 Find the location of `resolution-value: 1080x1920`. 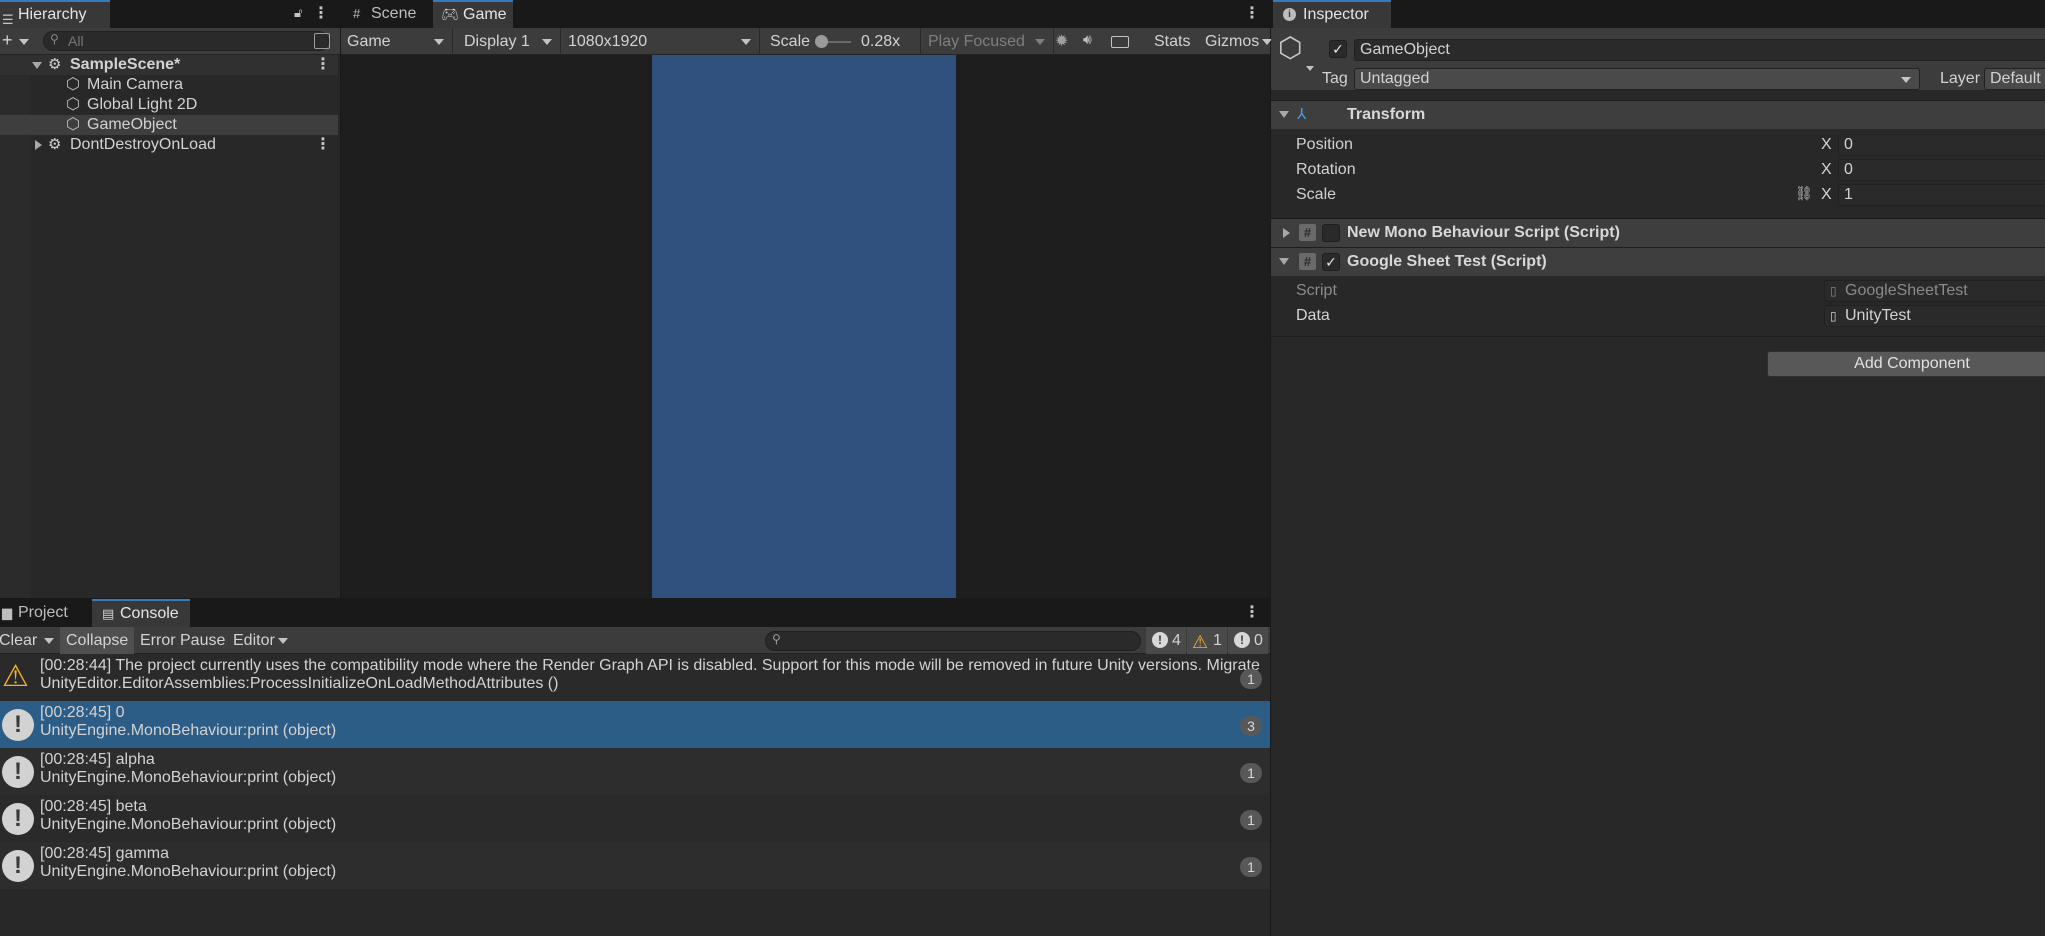

resolution-value: 1080x1920 is located at coordinates (608, 41).